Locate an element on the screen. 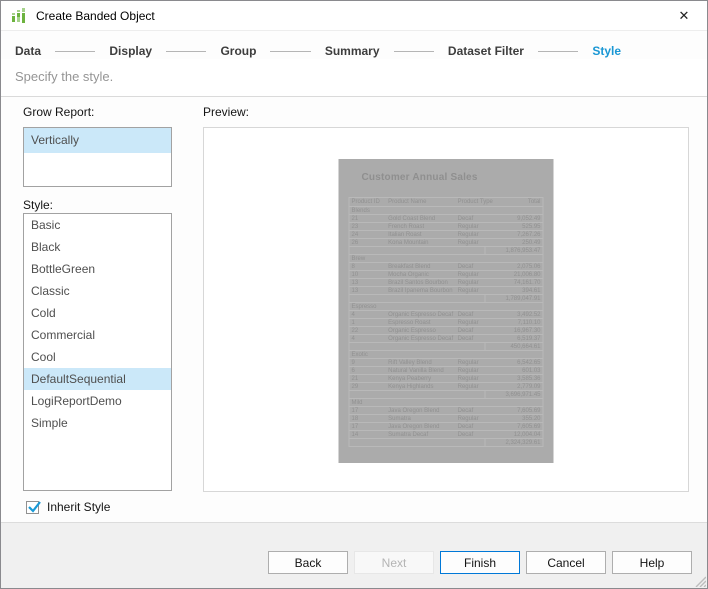  preview-cell: 8 is located at coordinates (353, 267).